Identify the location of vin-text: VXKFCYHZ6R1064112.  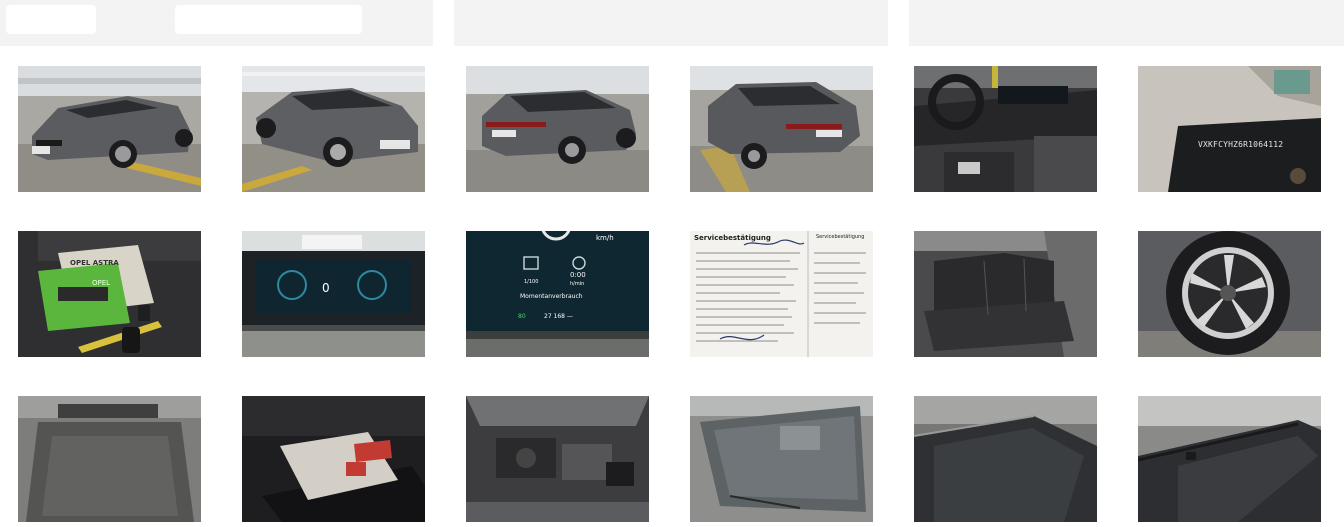
(1241, 144).